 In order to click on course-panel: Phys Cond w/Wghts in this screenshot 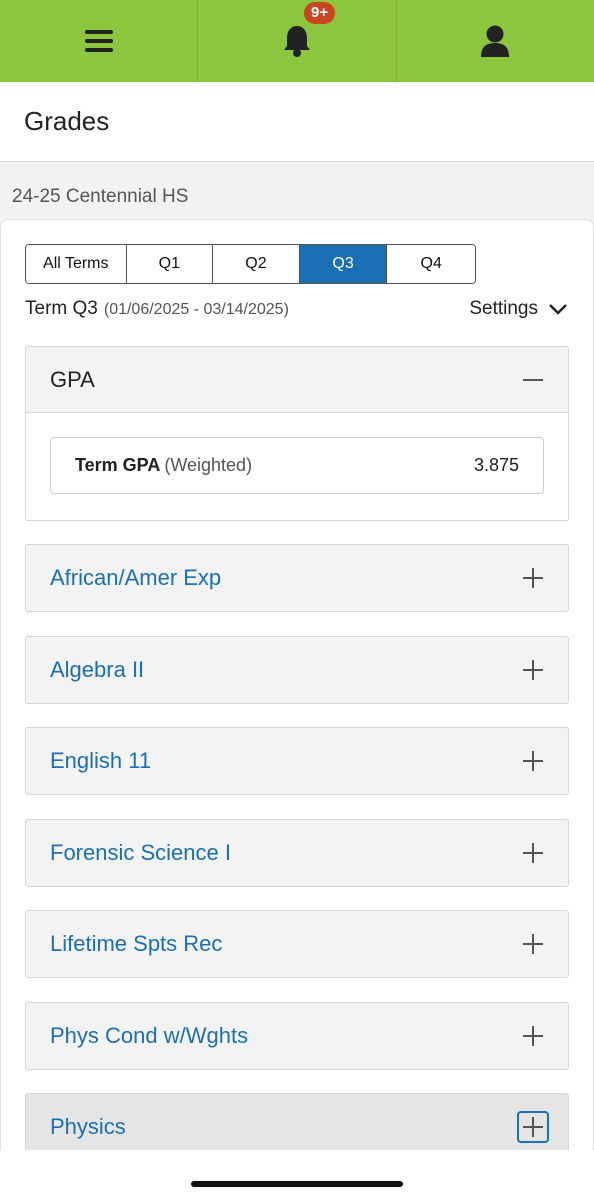, I will do `click(297, 1036)`.